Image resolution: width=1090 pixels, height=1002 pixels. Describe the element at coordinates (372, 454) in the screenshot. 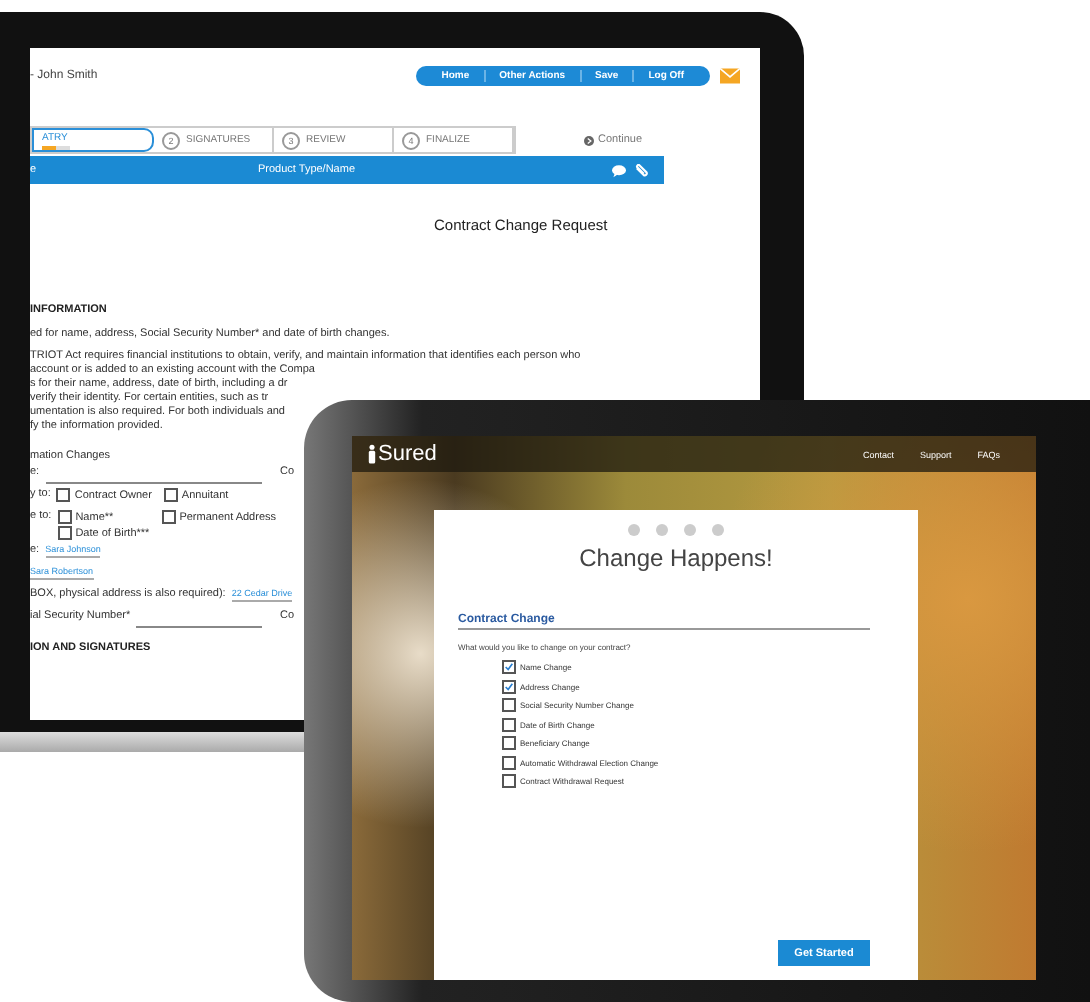

I see `logo-icon` at that location.